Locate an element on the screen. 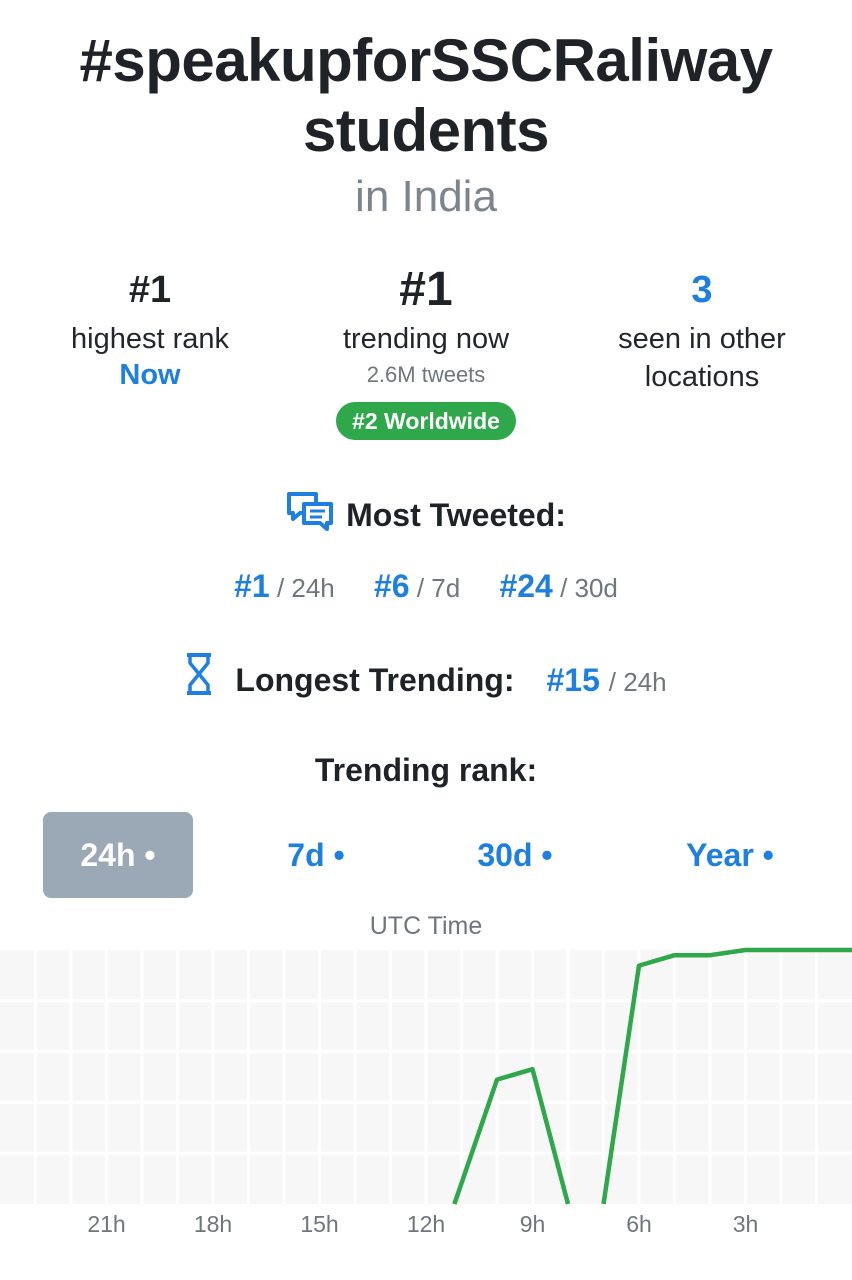 The width and height of the screenshot is (852, 1280). highest-rank-when: Now is located at coordinates (150, 375).